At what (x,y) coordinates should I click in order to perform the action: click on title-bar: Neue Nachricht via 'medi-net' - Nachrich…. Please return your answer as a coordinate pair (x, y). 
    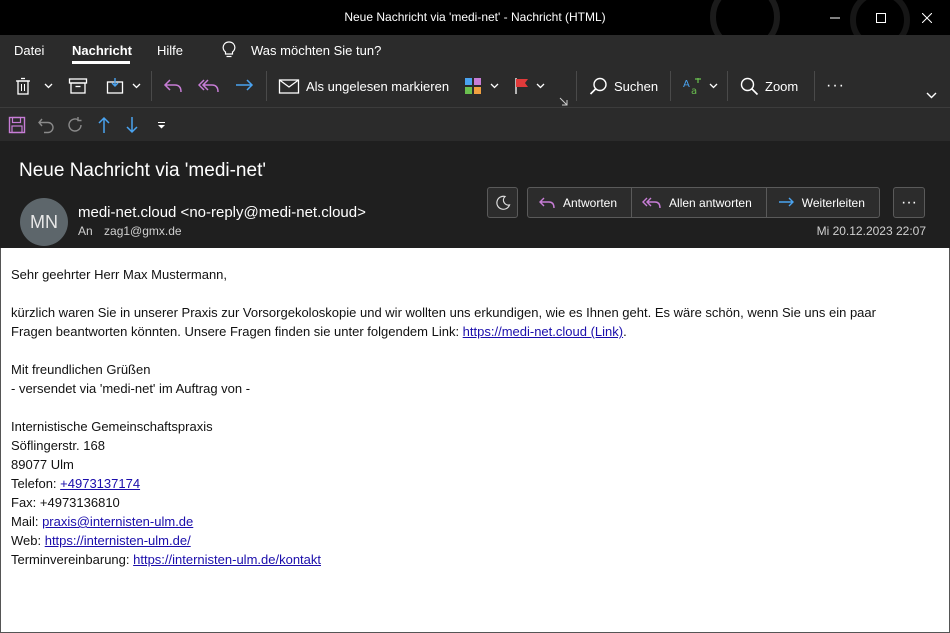
    Looking at the image, I should click on (475, 26).